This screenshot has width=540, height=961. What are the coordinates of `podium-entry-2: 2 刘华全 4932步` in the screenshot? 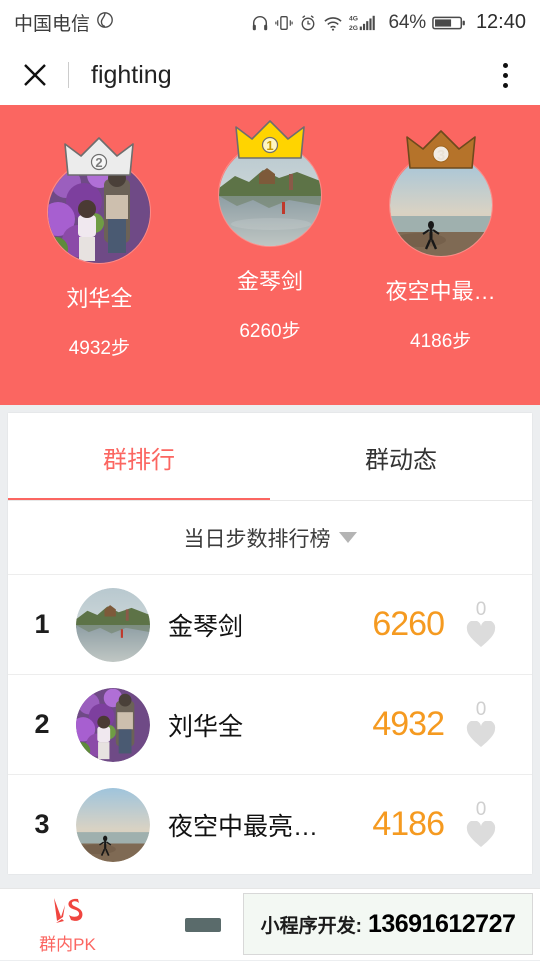 It's located at (99, 232).